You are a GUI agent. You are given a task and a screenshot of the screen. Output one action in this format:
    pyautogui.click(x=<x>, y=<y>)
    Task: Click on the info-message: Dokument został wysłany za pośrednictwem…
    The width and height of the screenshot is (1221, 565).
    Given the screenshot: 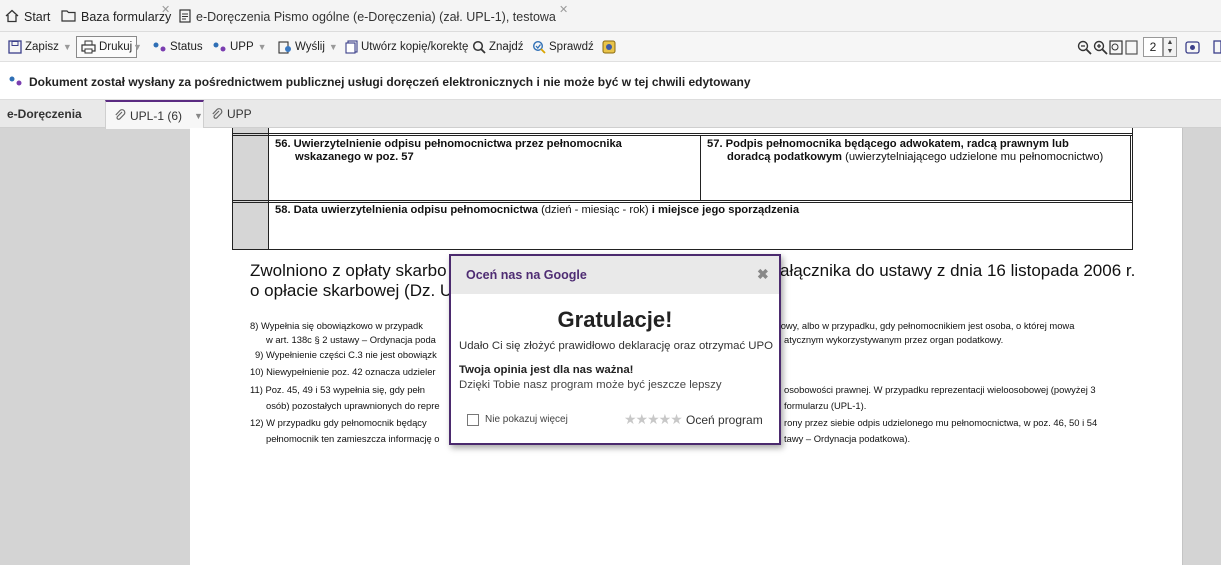 What is the action you would take?
    pyautogui.click(x=390, y=82)
    